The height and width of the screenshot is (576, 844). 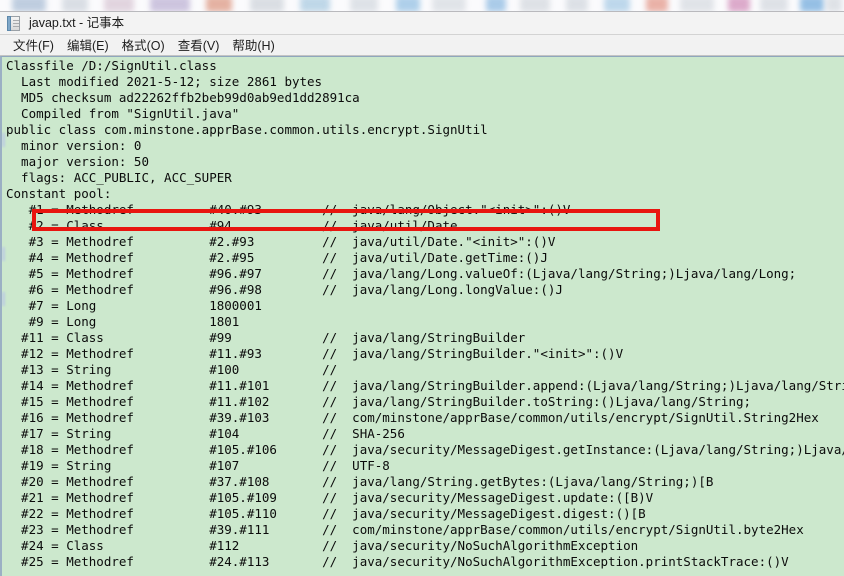 I want to click on code-line: flags: ACC_PUBLIC, ACC_SUPER, so click(x=119, y=177).